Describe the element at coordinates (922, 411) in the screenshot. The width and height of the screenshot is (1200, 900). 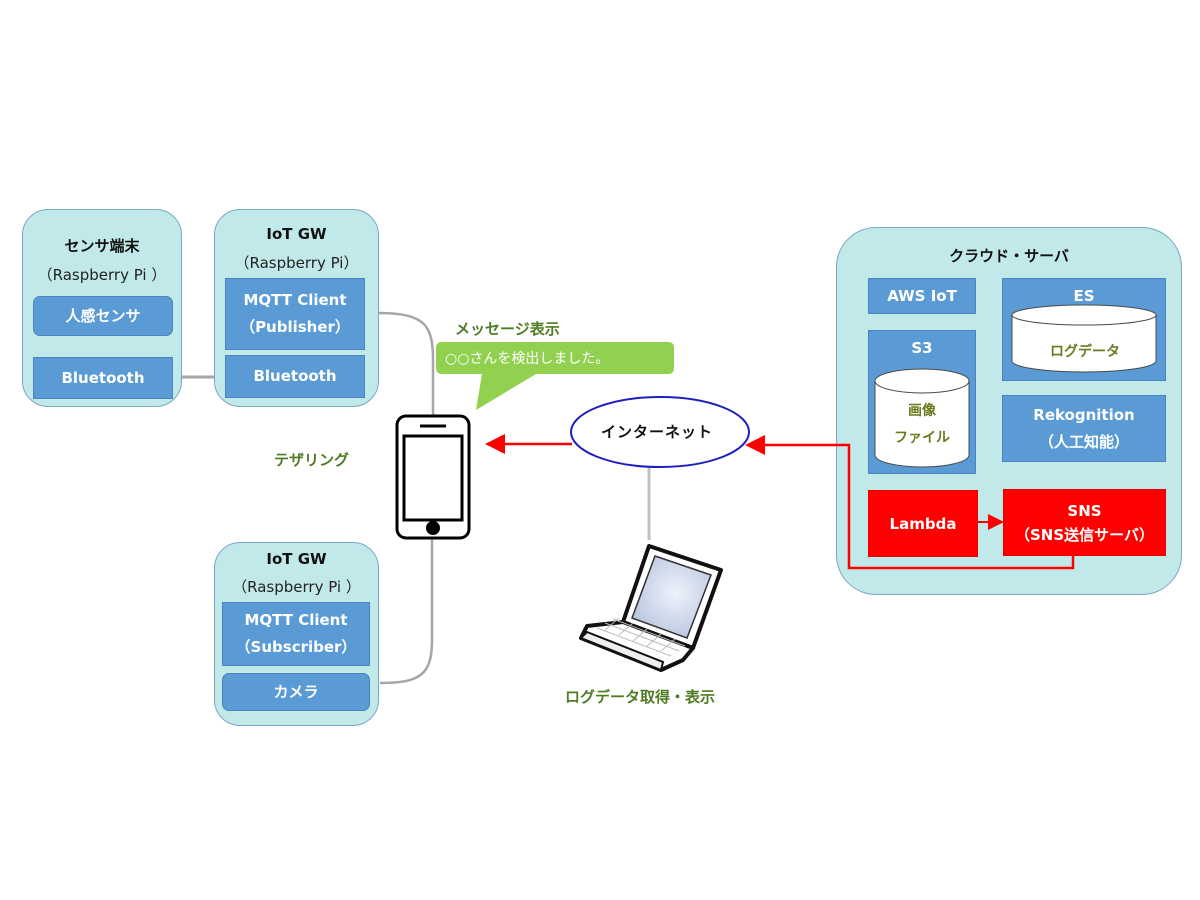
I see `s3-storage-line1: 画像` at that location.